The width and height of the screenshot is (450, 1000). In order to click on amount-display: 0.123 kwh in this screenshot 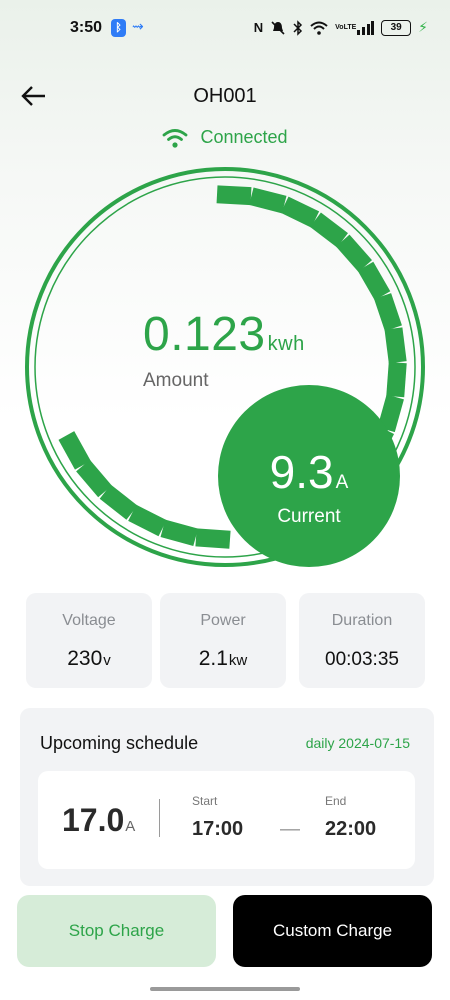, I will do `click(224, 334)`.